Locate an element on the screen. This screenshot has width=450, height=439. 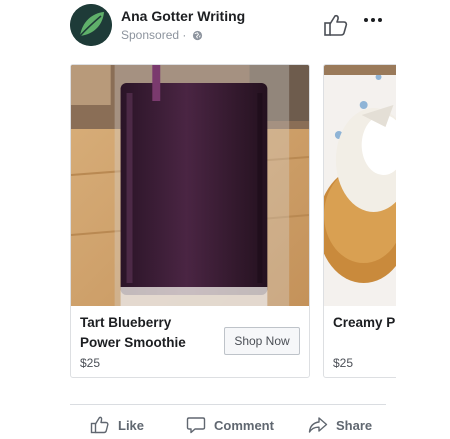
globe-icon is located at coordinates (197, 35).